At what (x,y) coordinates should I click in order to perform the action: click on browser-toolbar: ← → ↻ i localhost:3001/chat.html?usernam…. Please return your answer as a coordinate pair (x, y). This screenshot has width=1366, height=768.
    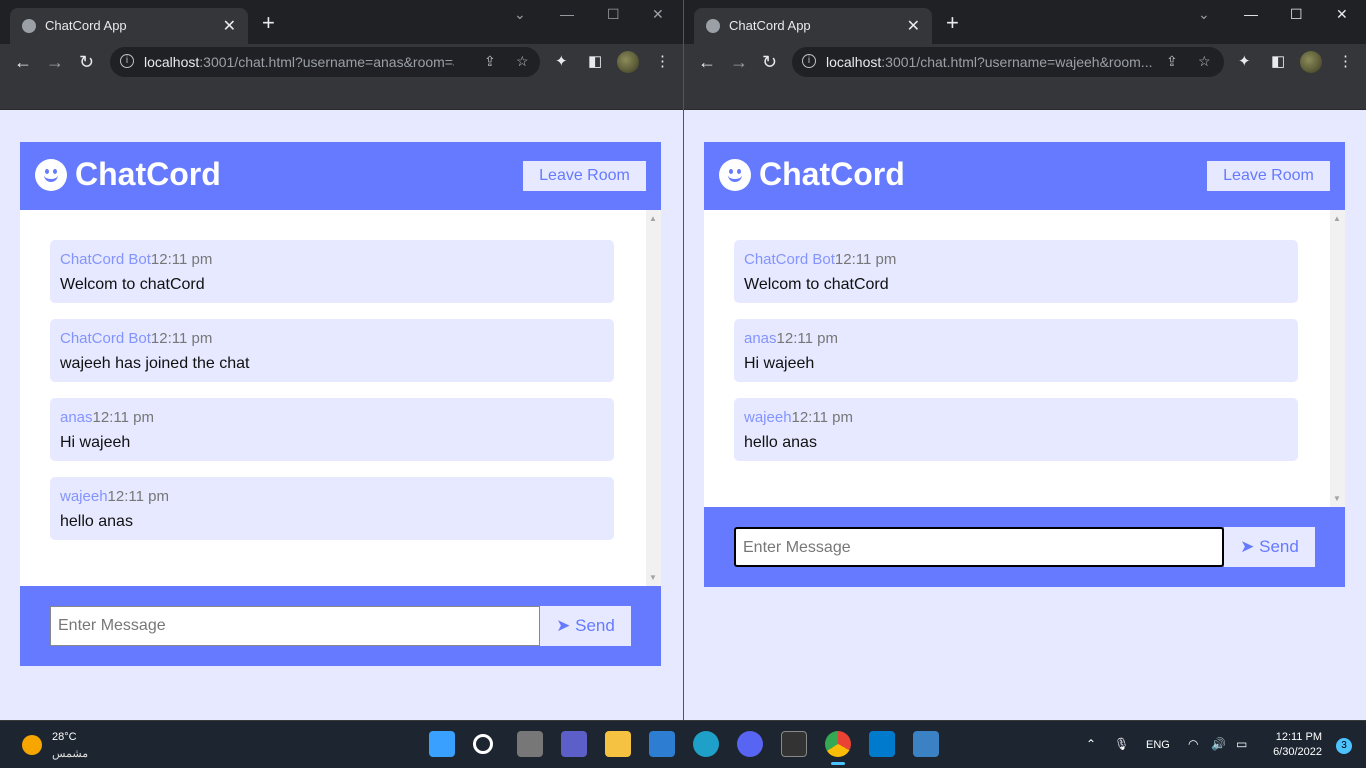
    Looking at the image, I should click on (341, 77).